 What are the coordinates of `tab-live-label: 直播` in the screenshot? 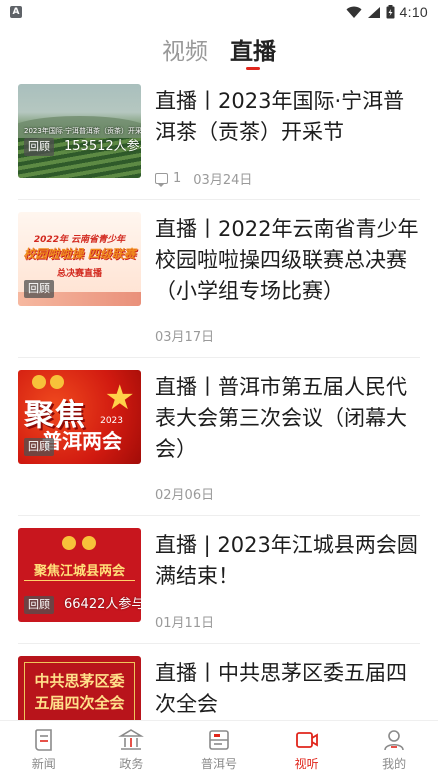 It's located at (253, 52).